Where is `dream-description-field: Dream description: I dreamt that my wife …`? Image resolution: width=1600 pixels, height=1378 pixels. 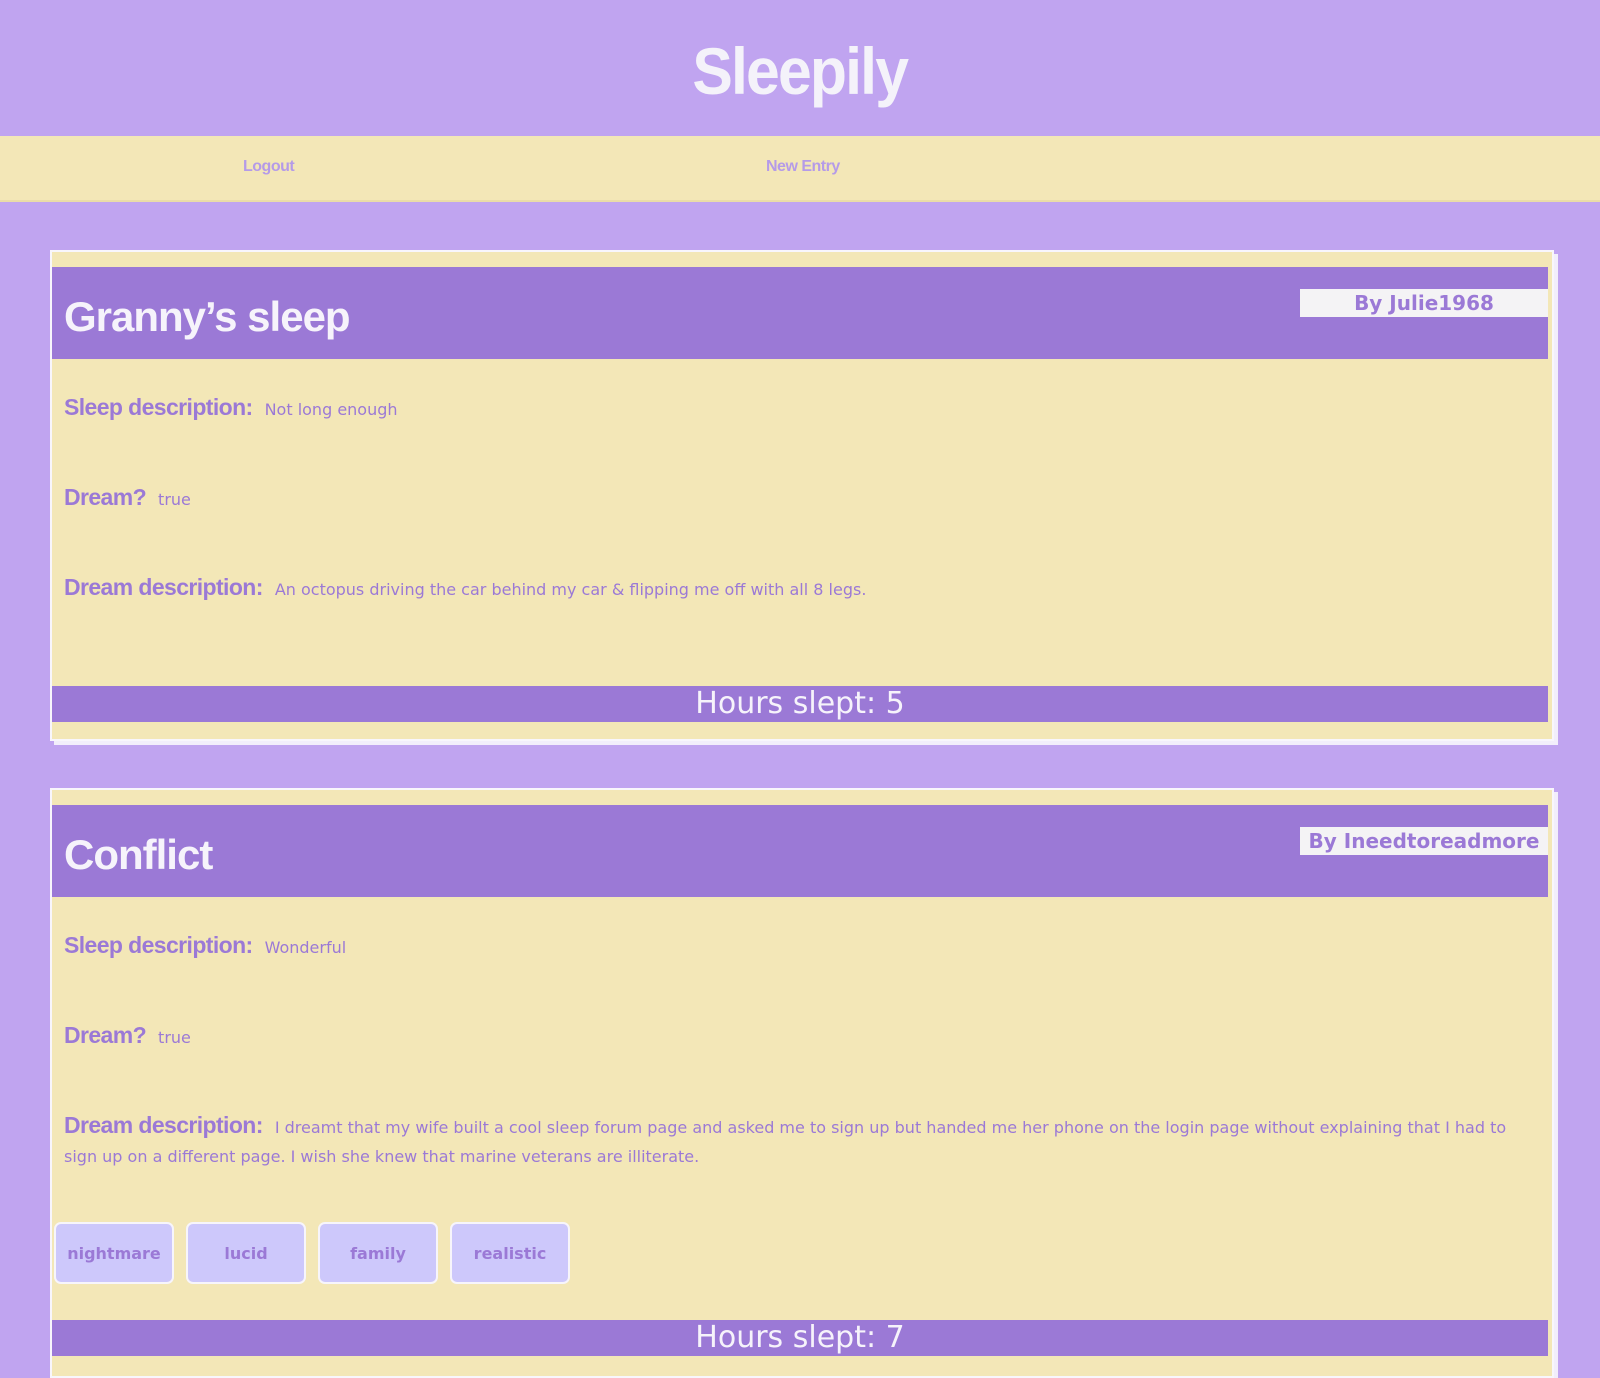
dream-description-field: Dream description: I dreamt that my wife … is located at coordinates (796, 1141).